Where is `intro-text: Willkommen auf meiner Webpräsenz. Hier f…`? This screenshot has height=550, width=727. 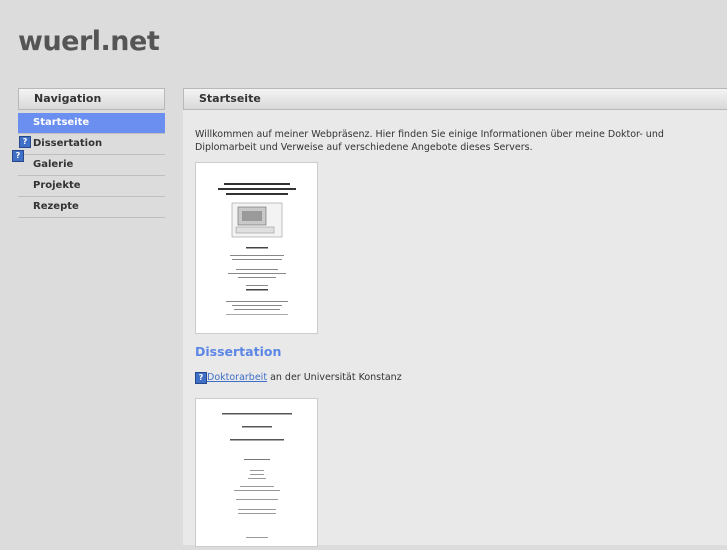
intro-text: Willkommen auf meiner Webpräsenz. Hier f… is located at coordinates (429, 141).